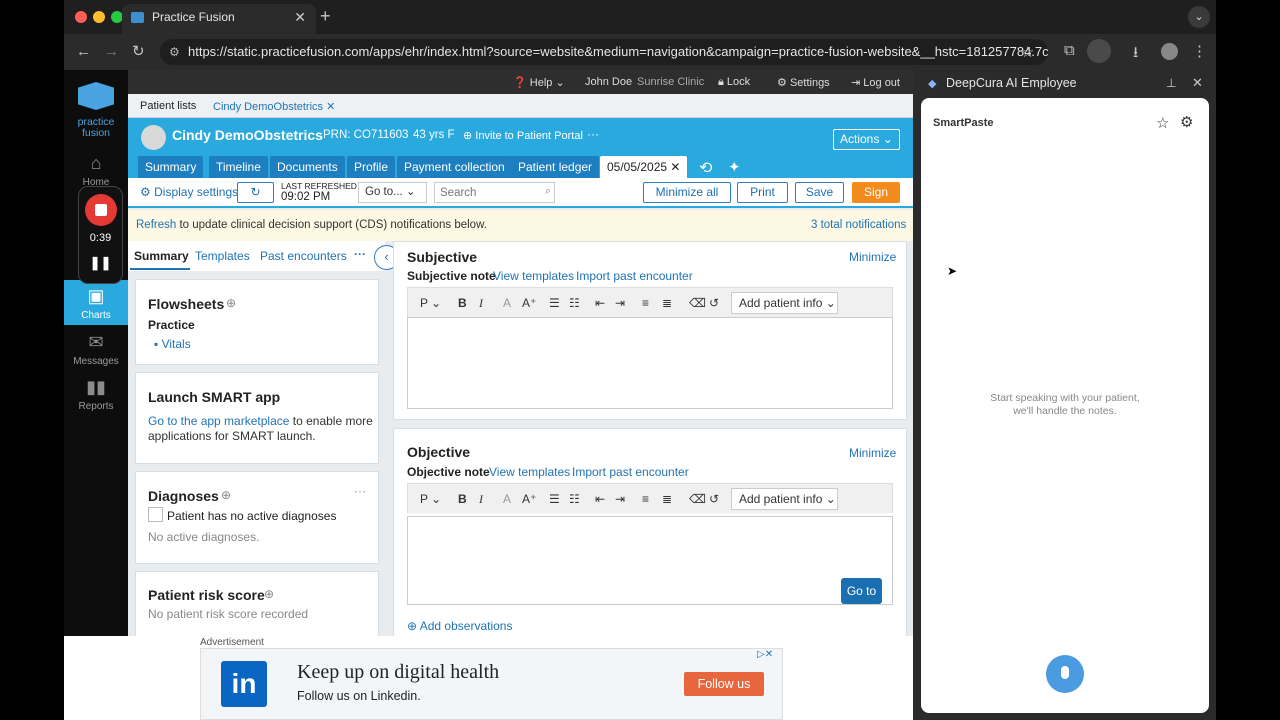  What do you see at coordinates (307, 167) in the screenshot?
I see `tab-documents: Documents` at bounding box center [307, 167].